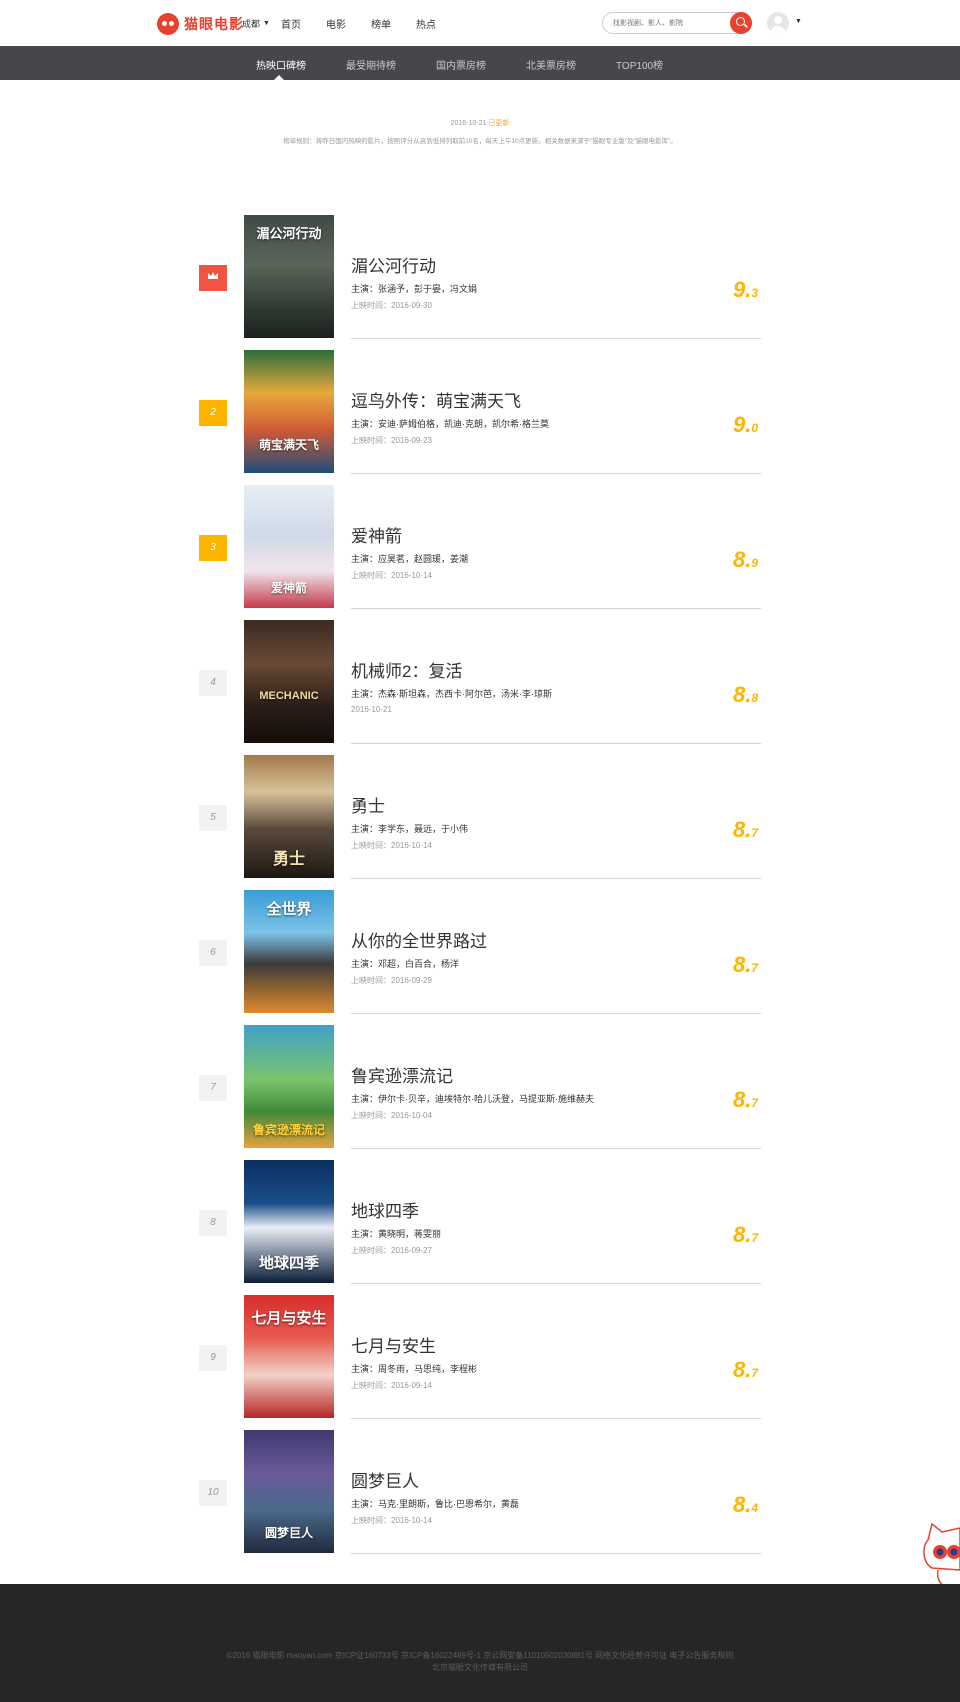 This screenshot has width=960, height=1702. Describe the element at coordinates (288, 1263) in the screenshot. I see `poster-title: 地球四季` at that location.